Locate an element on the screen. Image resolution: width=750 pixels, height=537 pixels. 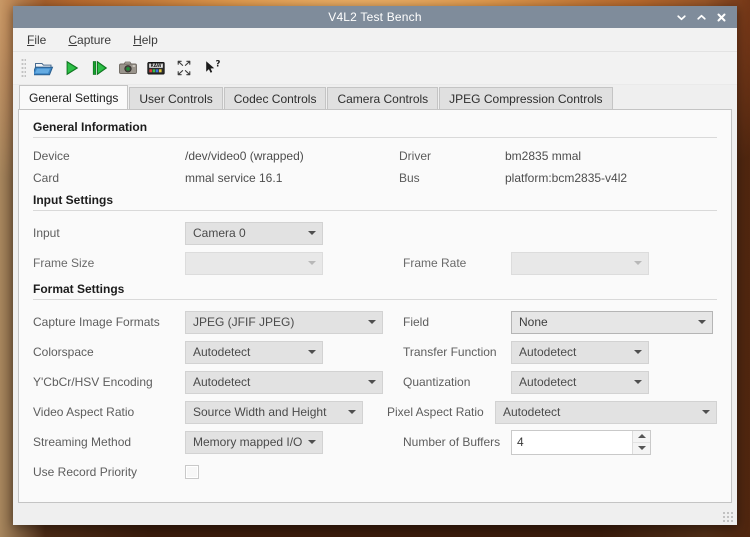
menu-help-mnemonic: H is located at coordinates (137, 39).